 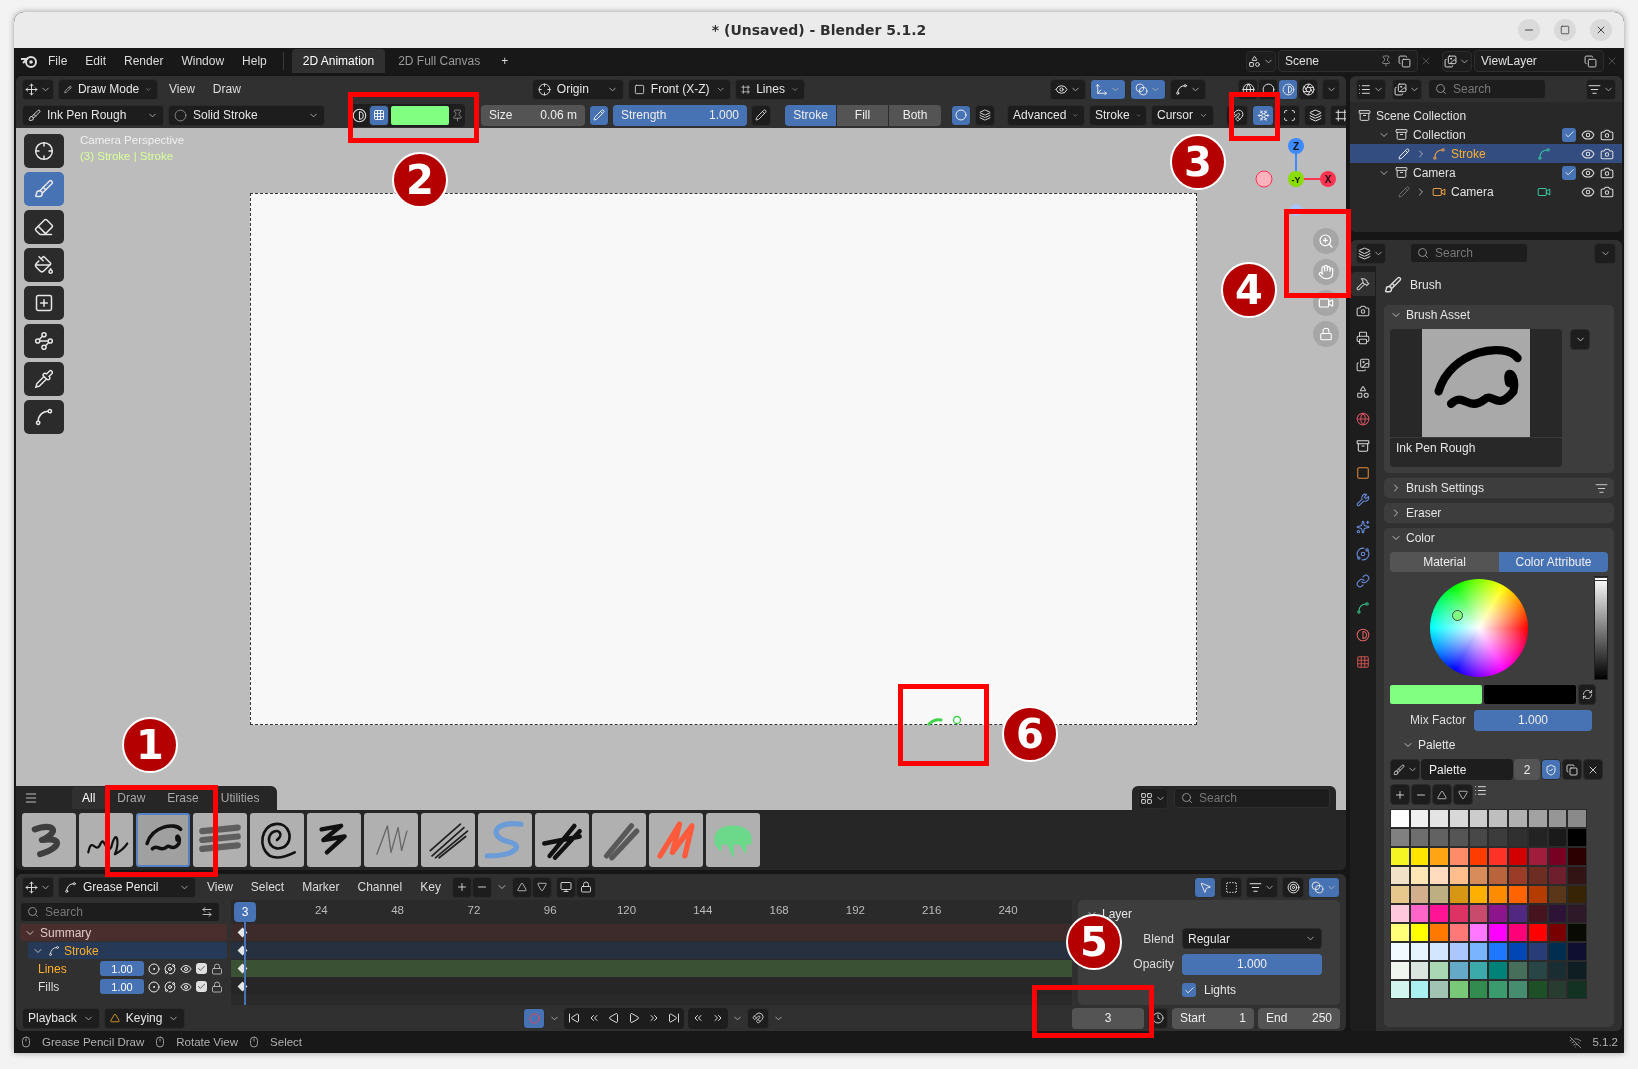 I want to click on version-label: 5.1.2, so click(x=1605, y=1042).